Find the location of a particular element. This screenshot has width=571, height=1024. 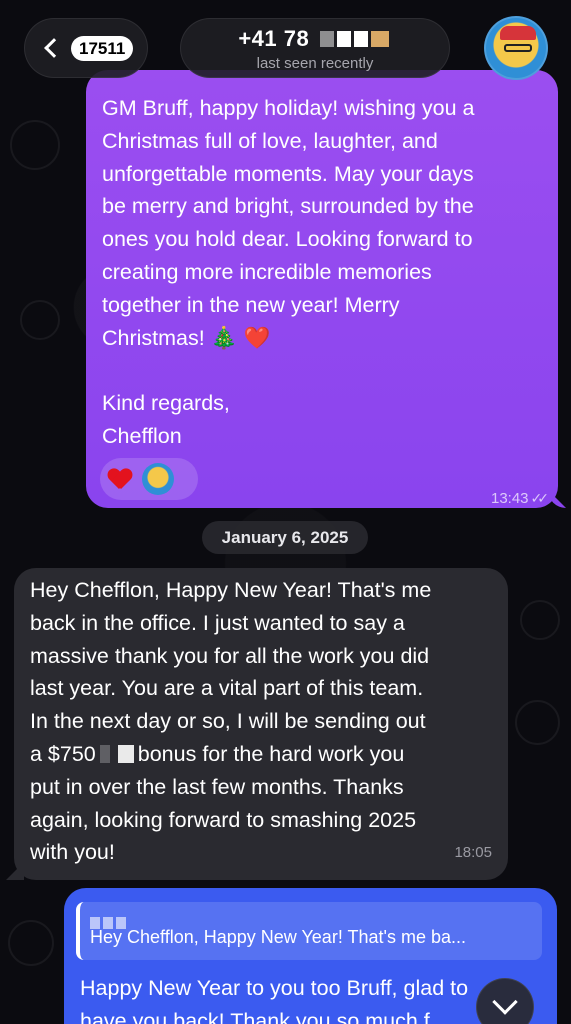

contact-name: +41 78 is located at coordinates (274, 38).